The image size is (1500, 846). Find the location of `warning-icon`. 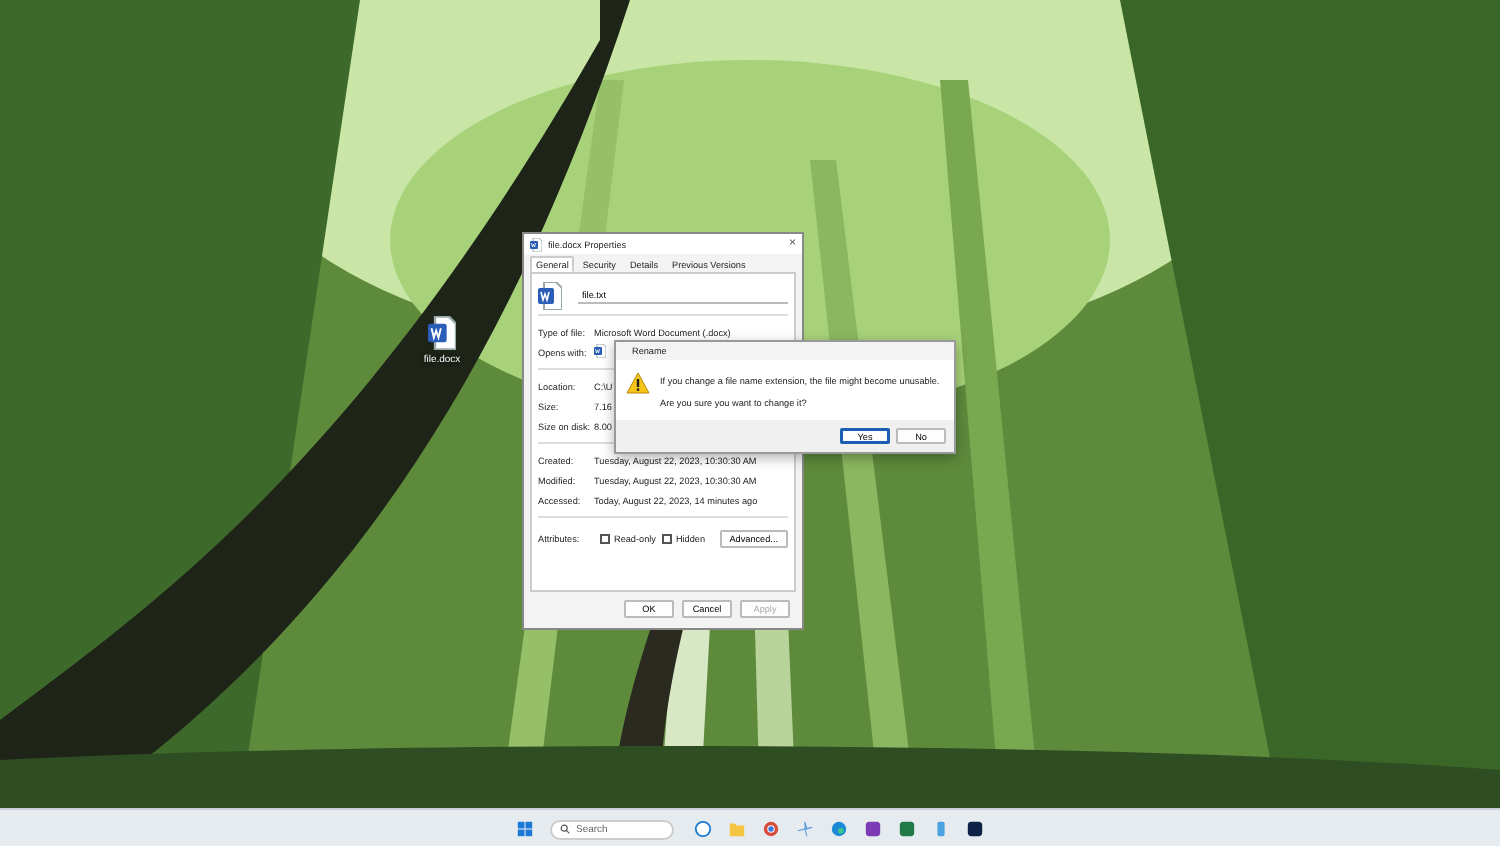

warning-icon is located at coordinates (638, 383).